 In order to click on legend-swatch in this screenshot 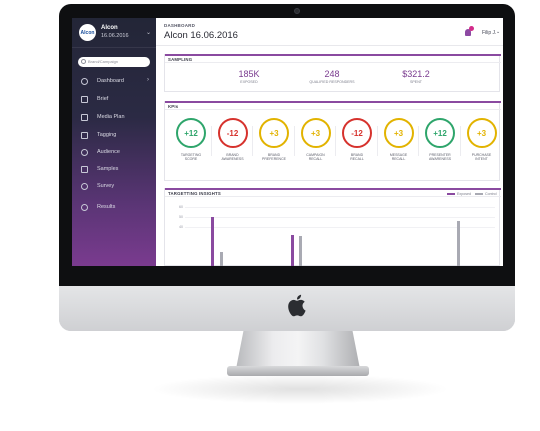, I will do `click(451, 194)`.